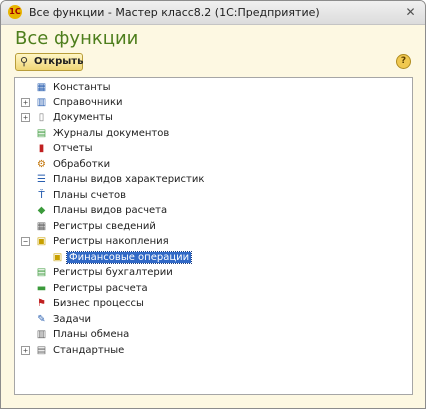  Describe the element at coordinates (72, 319) in the screenshot. I see `tree-item-label: Задачи` at that location.